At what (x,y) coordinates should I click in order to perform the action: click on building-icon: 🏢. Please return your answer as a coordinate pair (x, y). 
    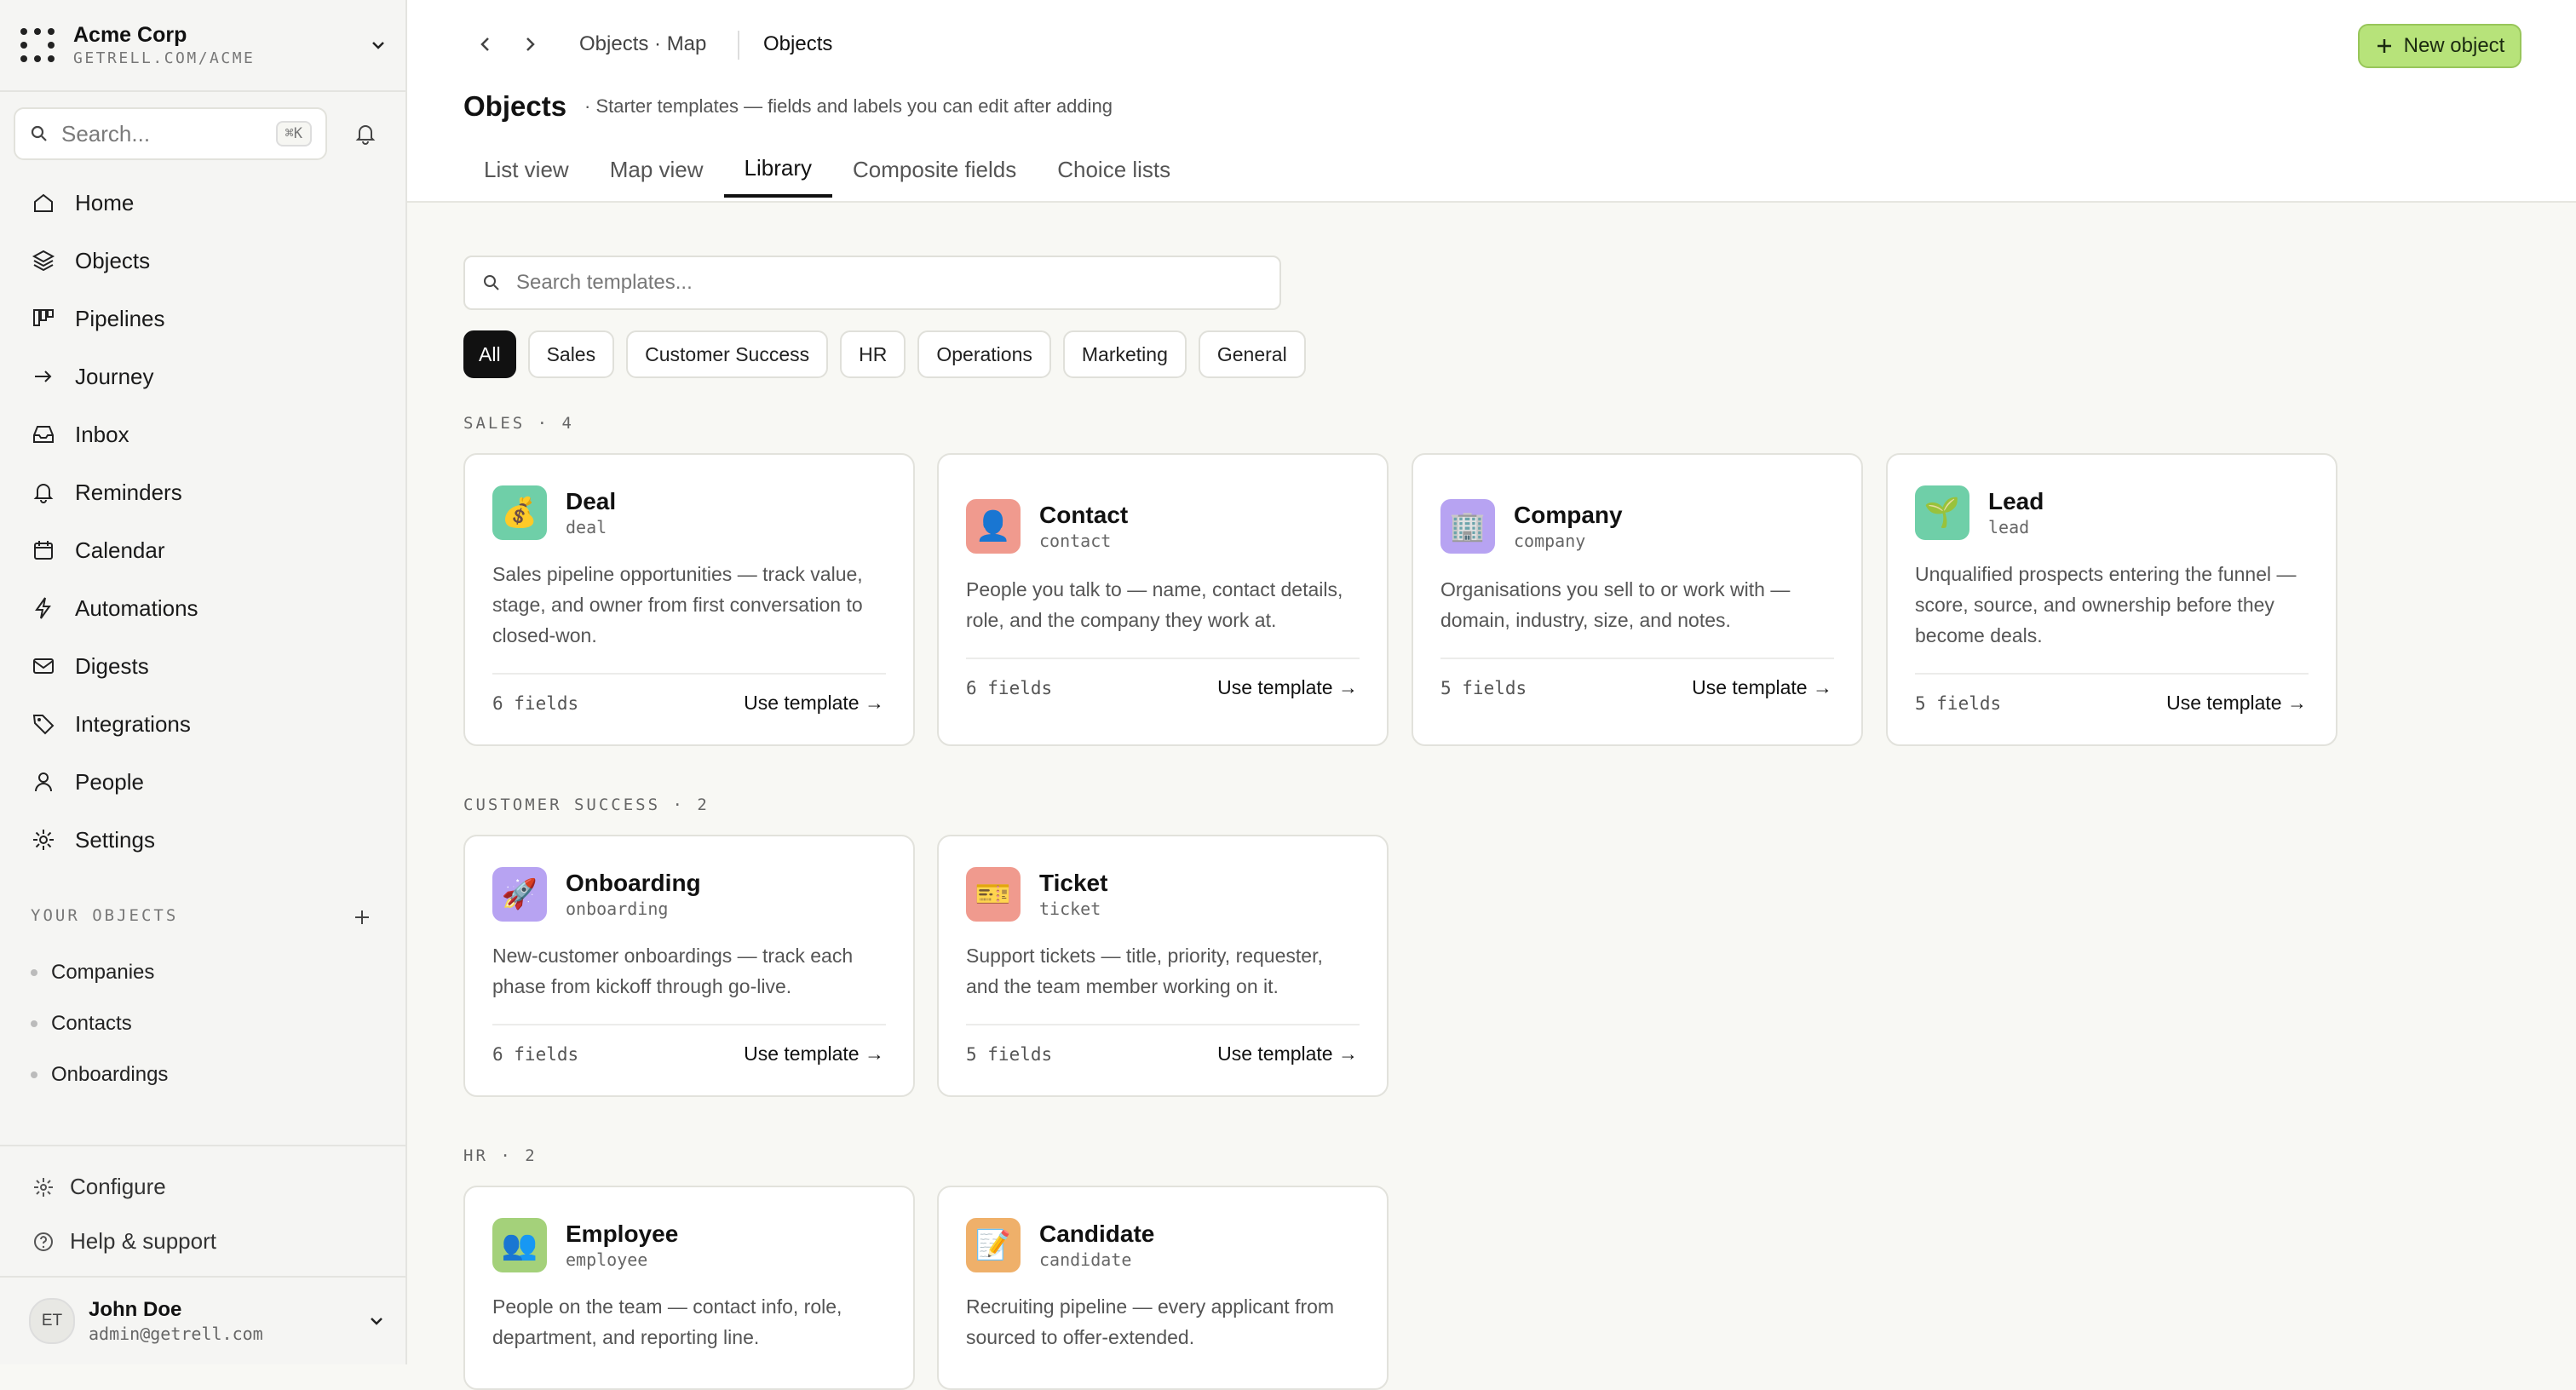
    Looking at the image, I should click on (1468, 526).